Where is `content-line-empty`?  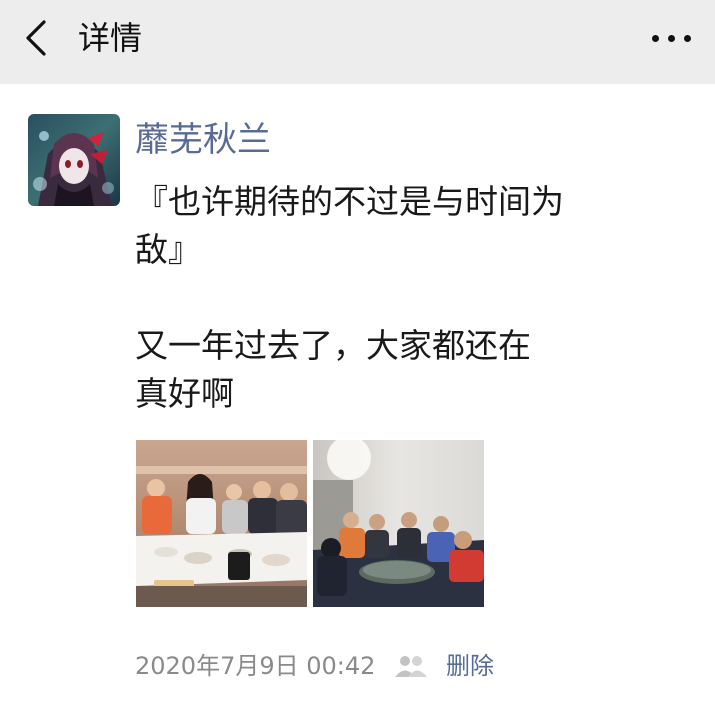 content-line-empty is located at coordinates (395, 298).